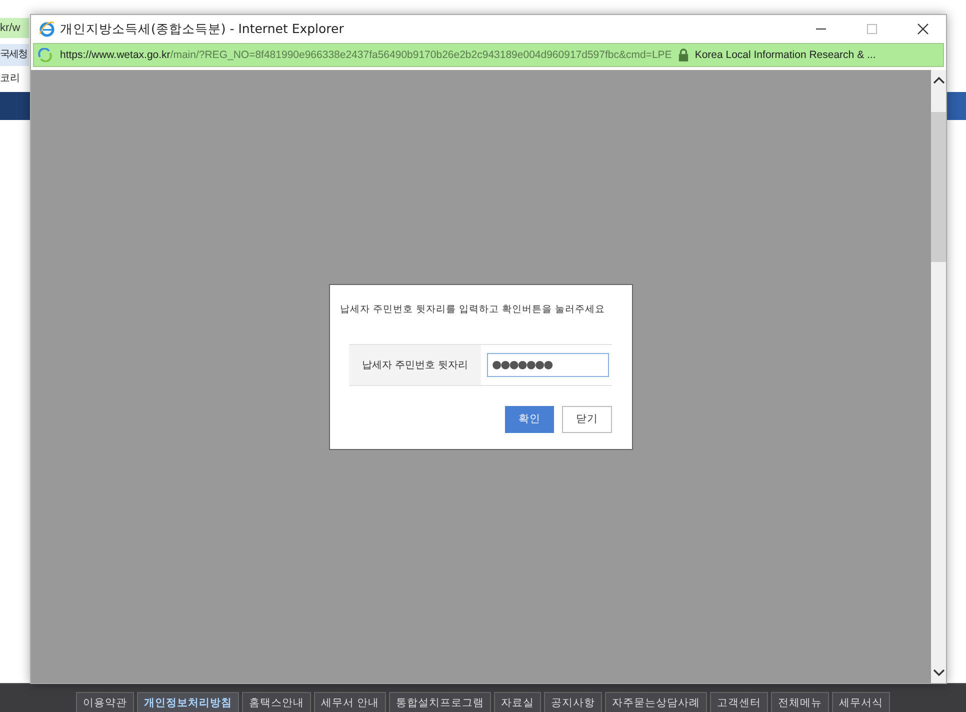 The height and width of the screenshot is (712, 966). Describe the element at coordinates (47, 29) in the screenshot. I see `browser-logo-icon` at that location.